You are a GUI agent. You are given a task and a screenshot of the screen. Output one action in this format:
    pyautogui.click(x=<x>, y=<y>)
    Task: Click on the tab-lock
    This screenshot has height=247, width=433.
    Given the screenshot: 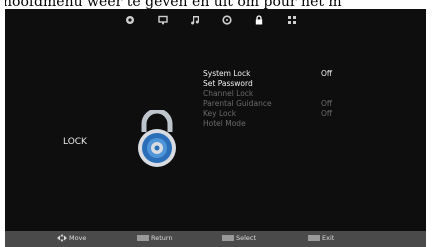 What is the action you would take?
    pyautogui.click(x=259, y=20)
    